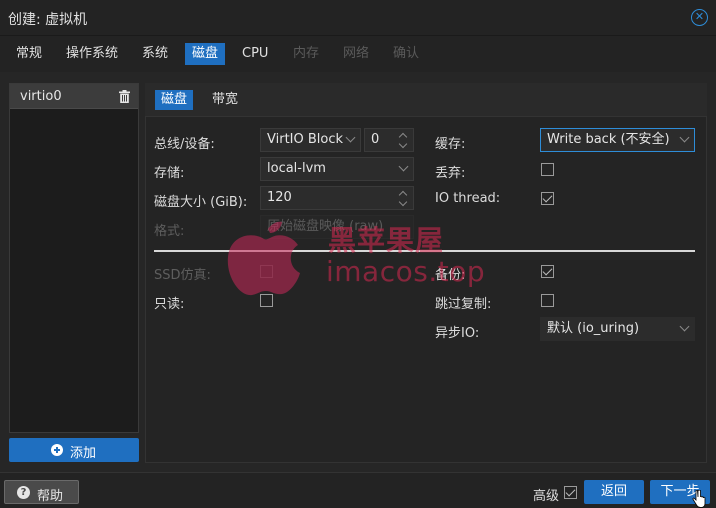 The height and width of the screenshot is (508, 716). What do you see at coordinates (57, 450) in the screenshot?
I see `plus-circle-icon` at bounding box center [57, 450].